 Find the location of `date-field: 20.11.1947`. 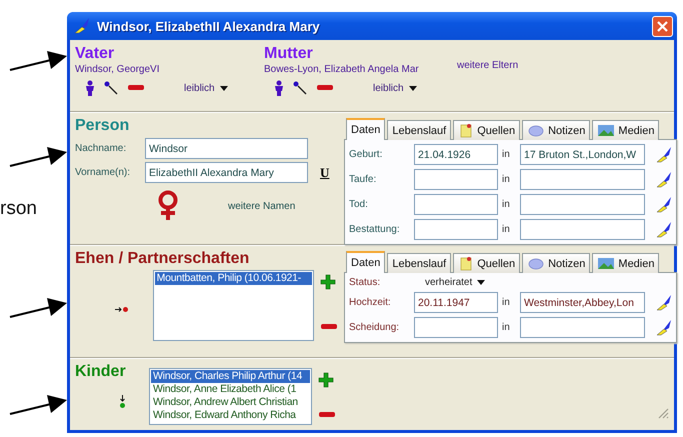

date-field: 20.11.1947 is located at coordinates (456, 302).